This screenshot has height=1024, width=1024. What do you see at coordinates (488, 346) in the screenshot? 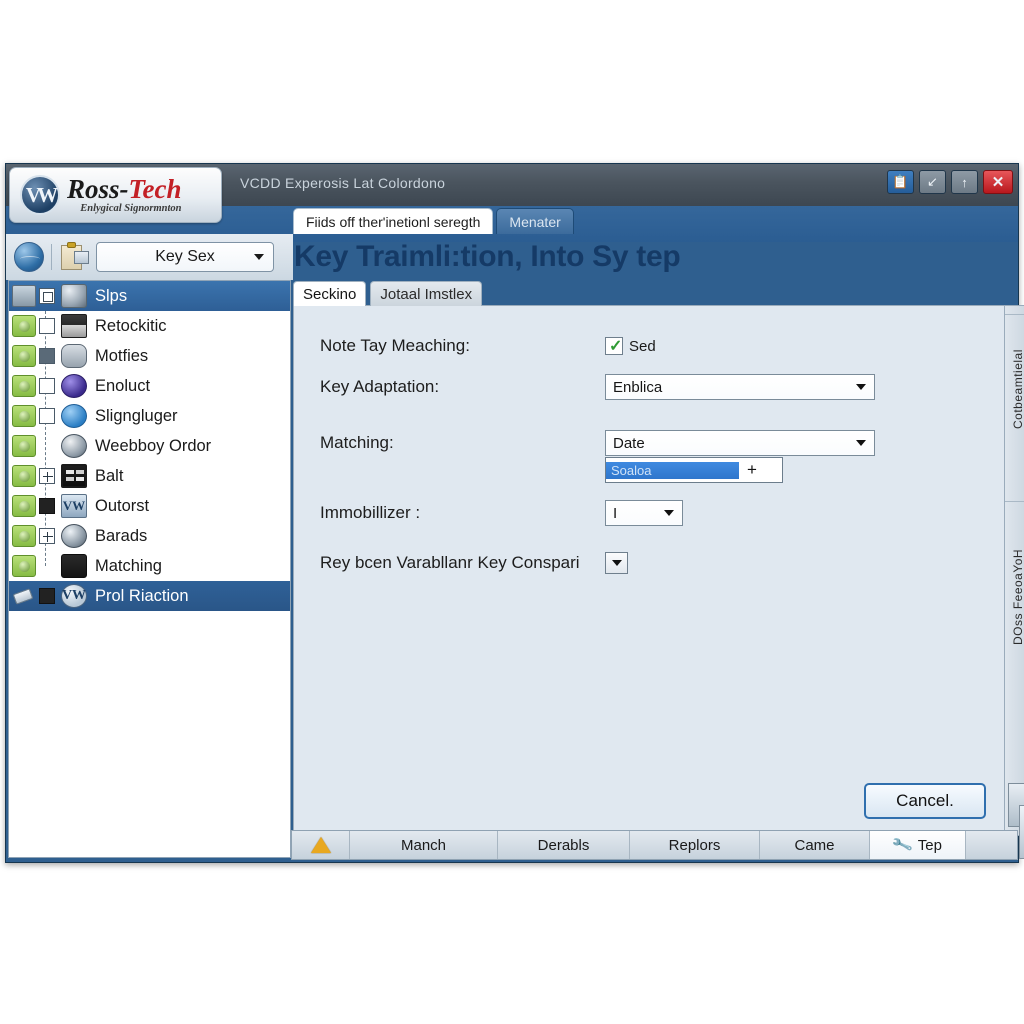
I see `form-row-note-tay-meaching: Note Tay Meaching: ✓ Sed` at bounding box center [488, 346].